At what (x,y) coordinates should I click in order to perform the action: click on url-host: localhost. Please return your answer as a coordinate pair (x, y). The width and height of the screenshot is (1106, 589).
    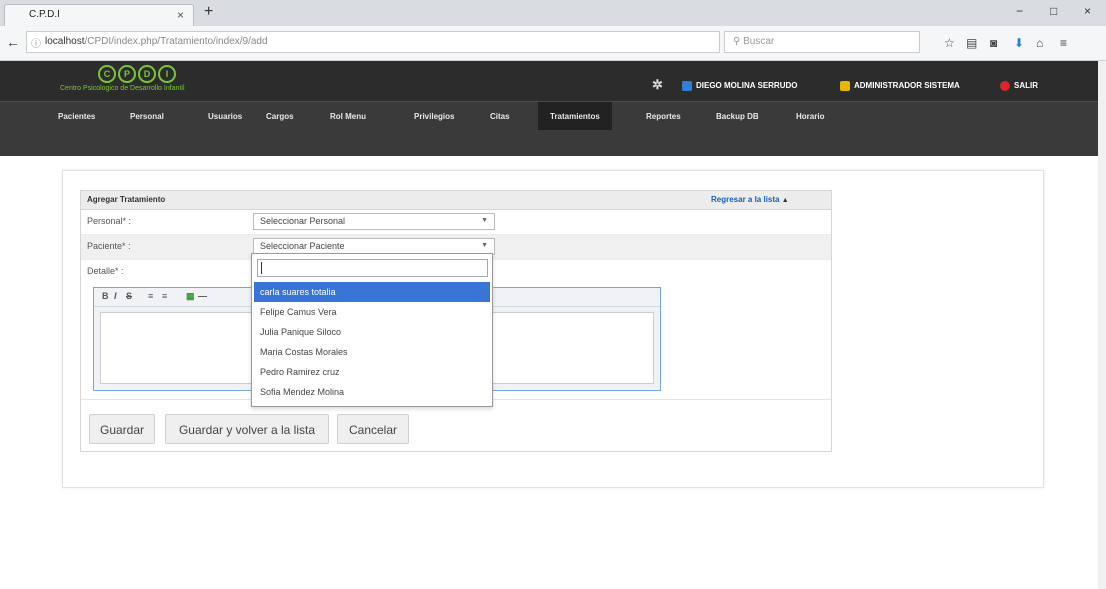
    Looking at the image, I should click on (65, 41).